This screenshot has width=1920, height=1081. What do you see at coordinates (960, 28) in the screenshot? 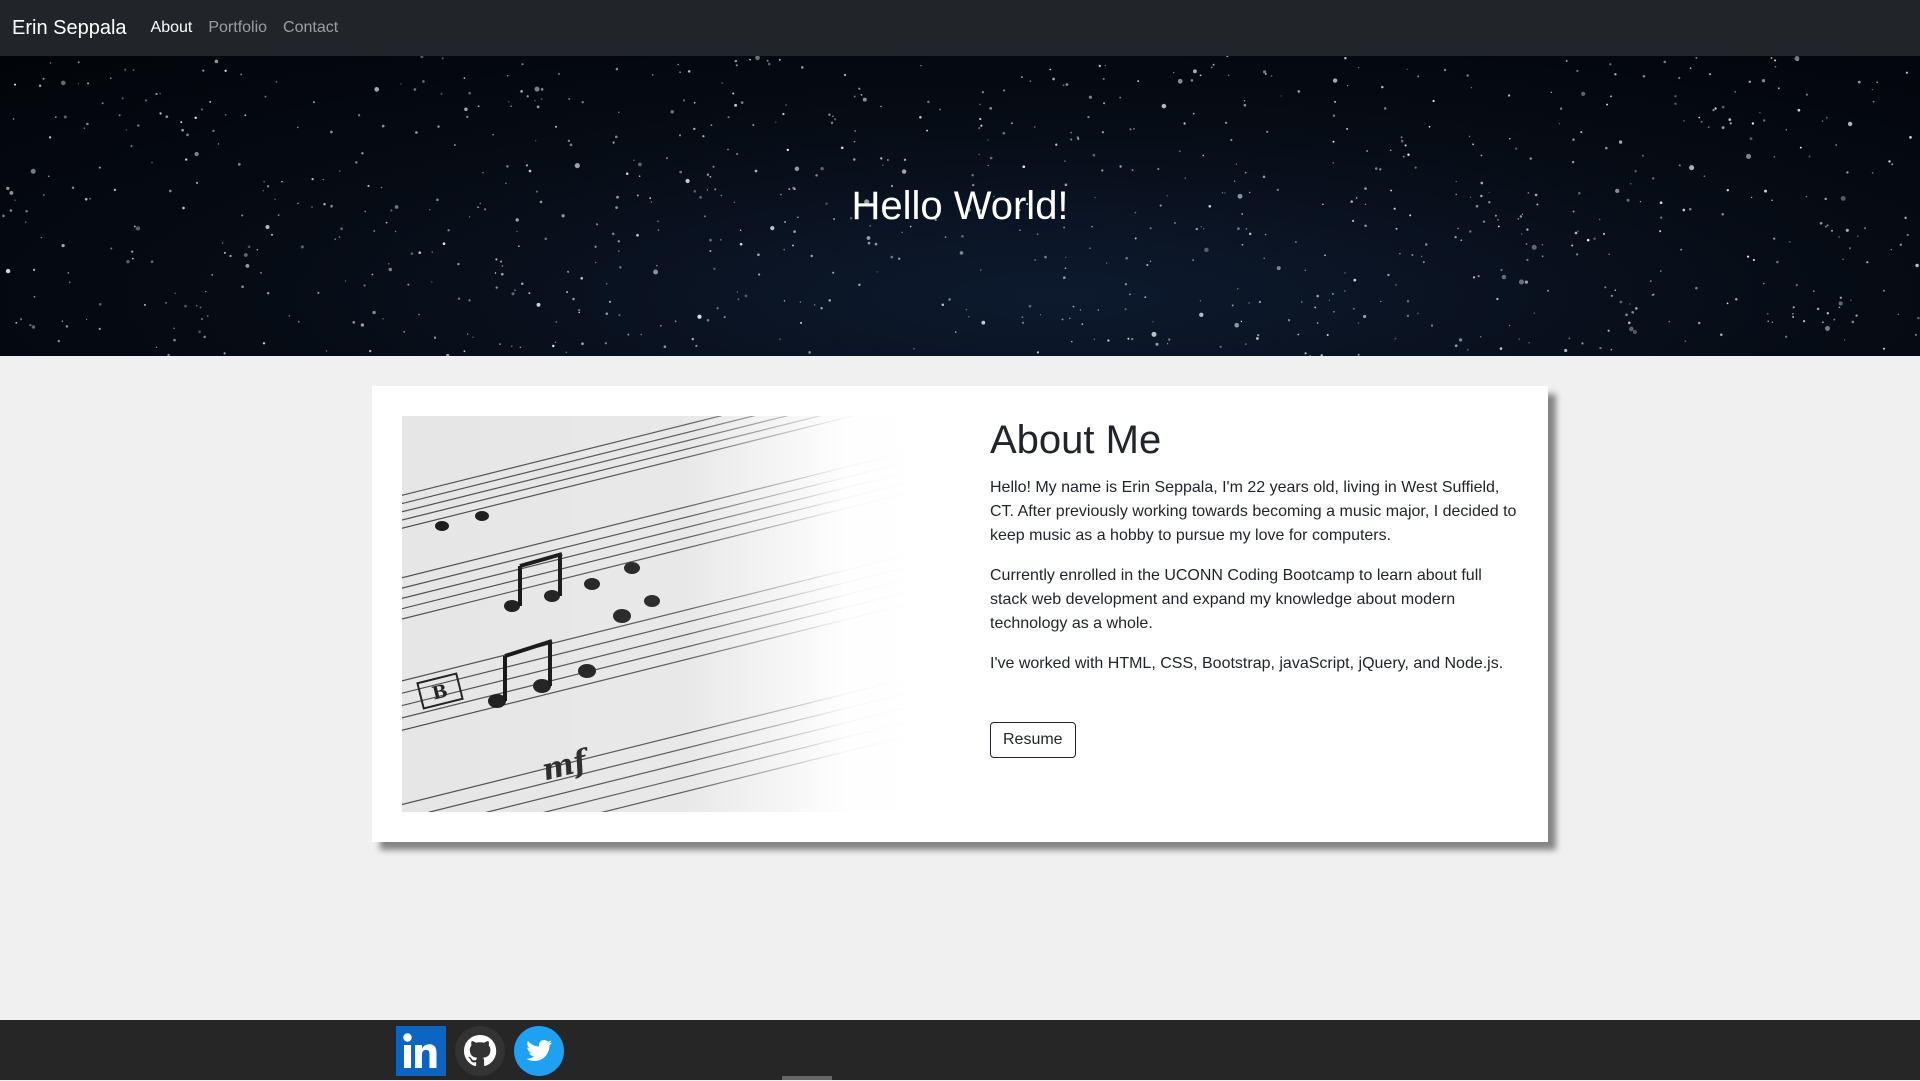
I see `navbar: Erin Seppala About Portfolio Contact` at bounding box center [960, 28].